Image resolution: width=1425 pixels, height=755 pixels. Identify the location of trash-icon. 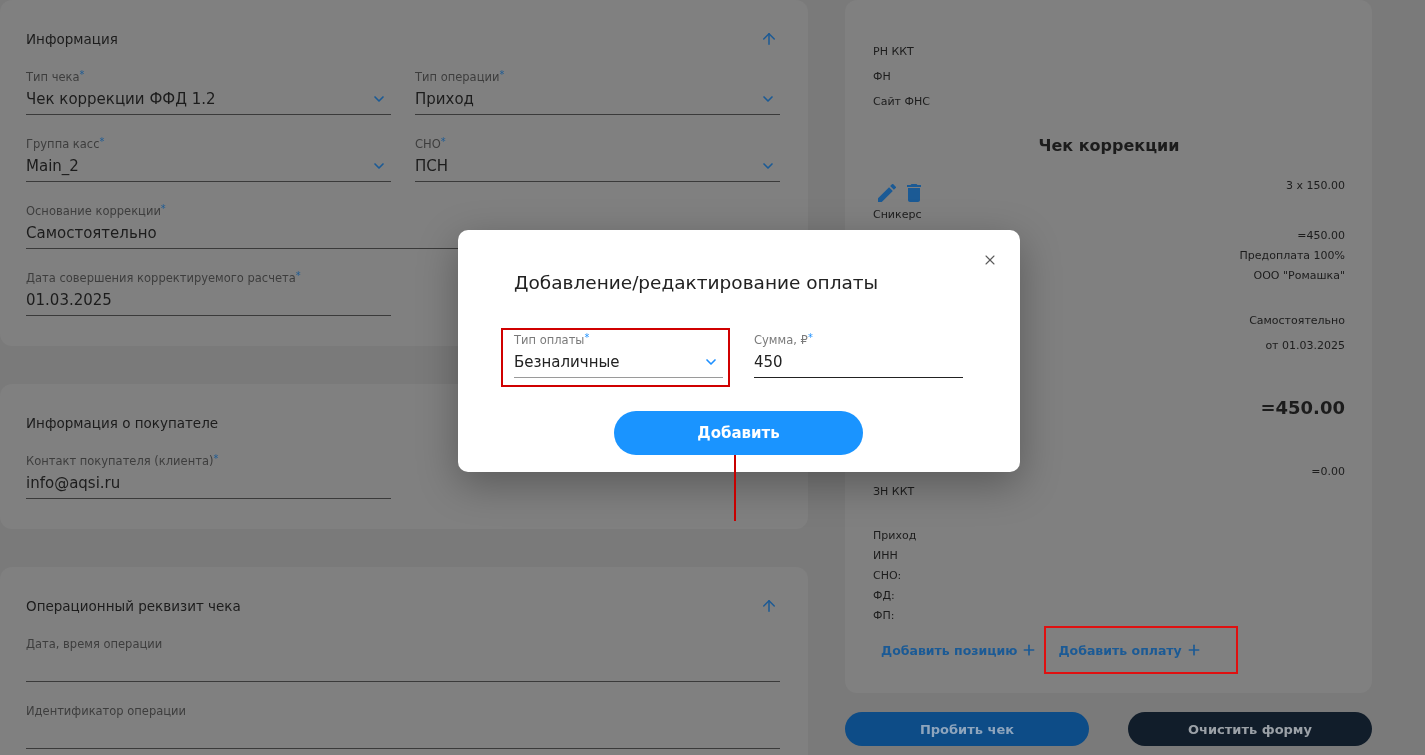
(914, 193).